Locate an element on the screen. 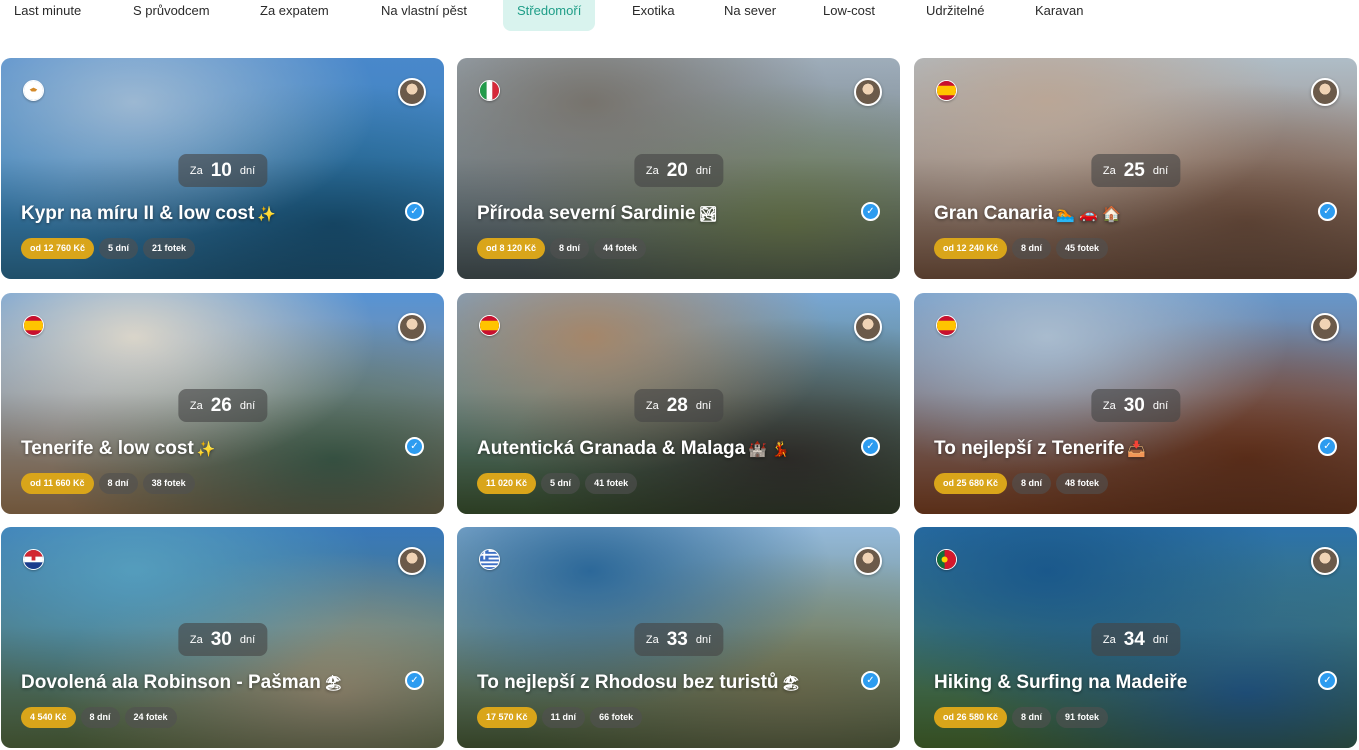 This screenshot has width=1359, height=750. trip-meta: od 26 580 Kč 8 dní 91 fotek is located at coordinates (1021, 717).